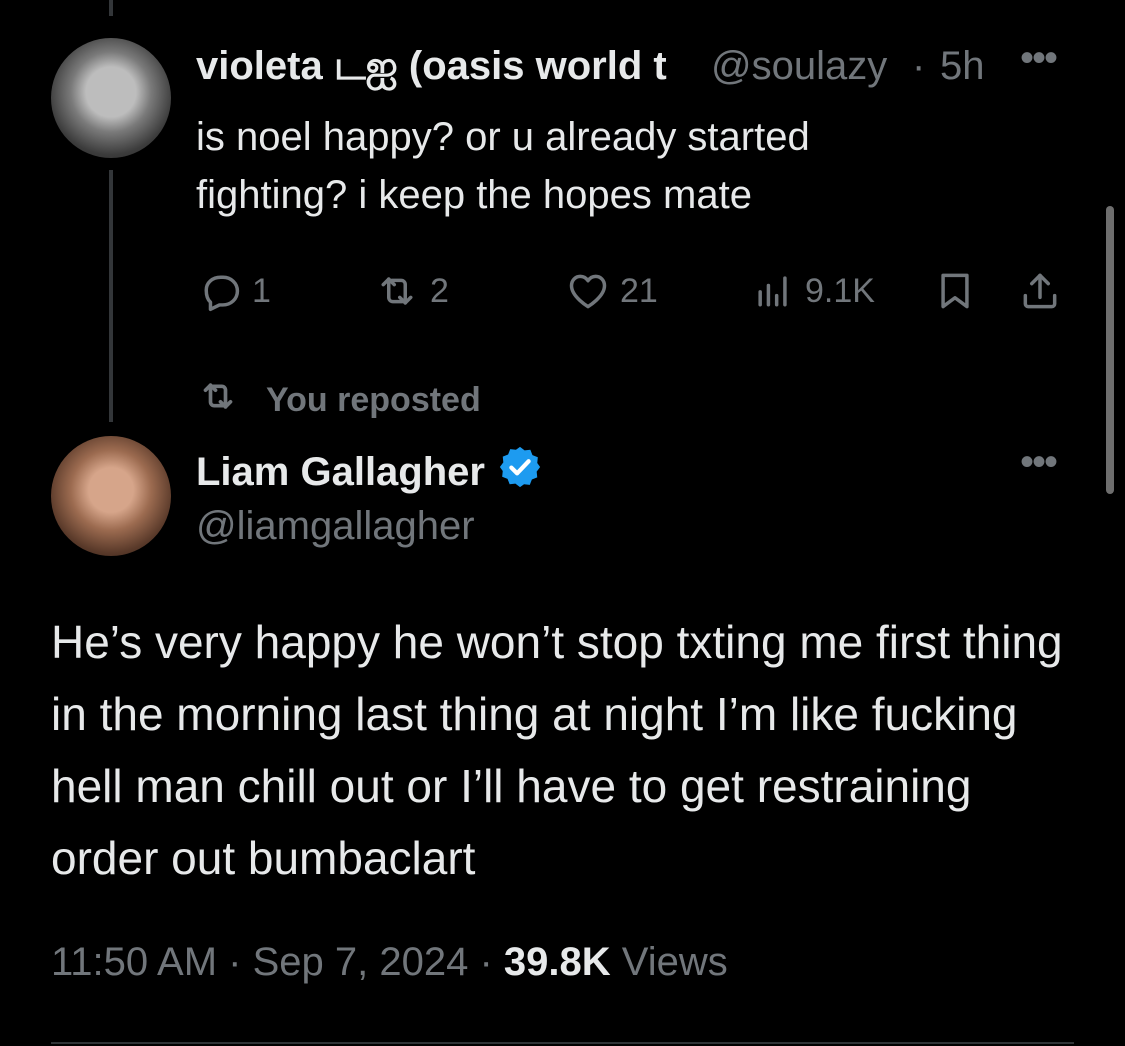 This screenshot has width=1125, height=1046. I want to click on tweet-date: Sep 7, 2024, so click(361, 962).